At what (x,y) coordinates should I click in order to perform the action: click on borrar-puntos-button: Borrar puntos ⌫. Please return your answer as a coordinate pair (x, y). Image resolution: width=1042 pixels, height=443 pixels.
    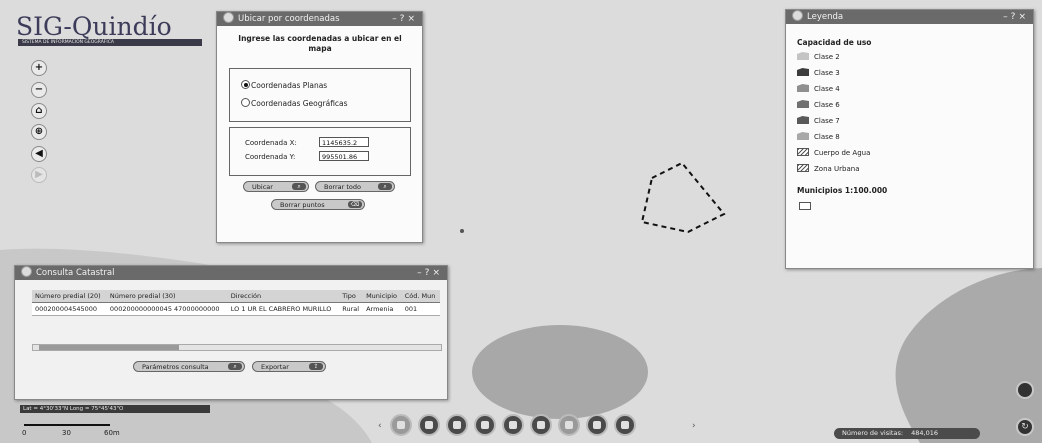
    Looking at the image, I should click on (318, 204).